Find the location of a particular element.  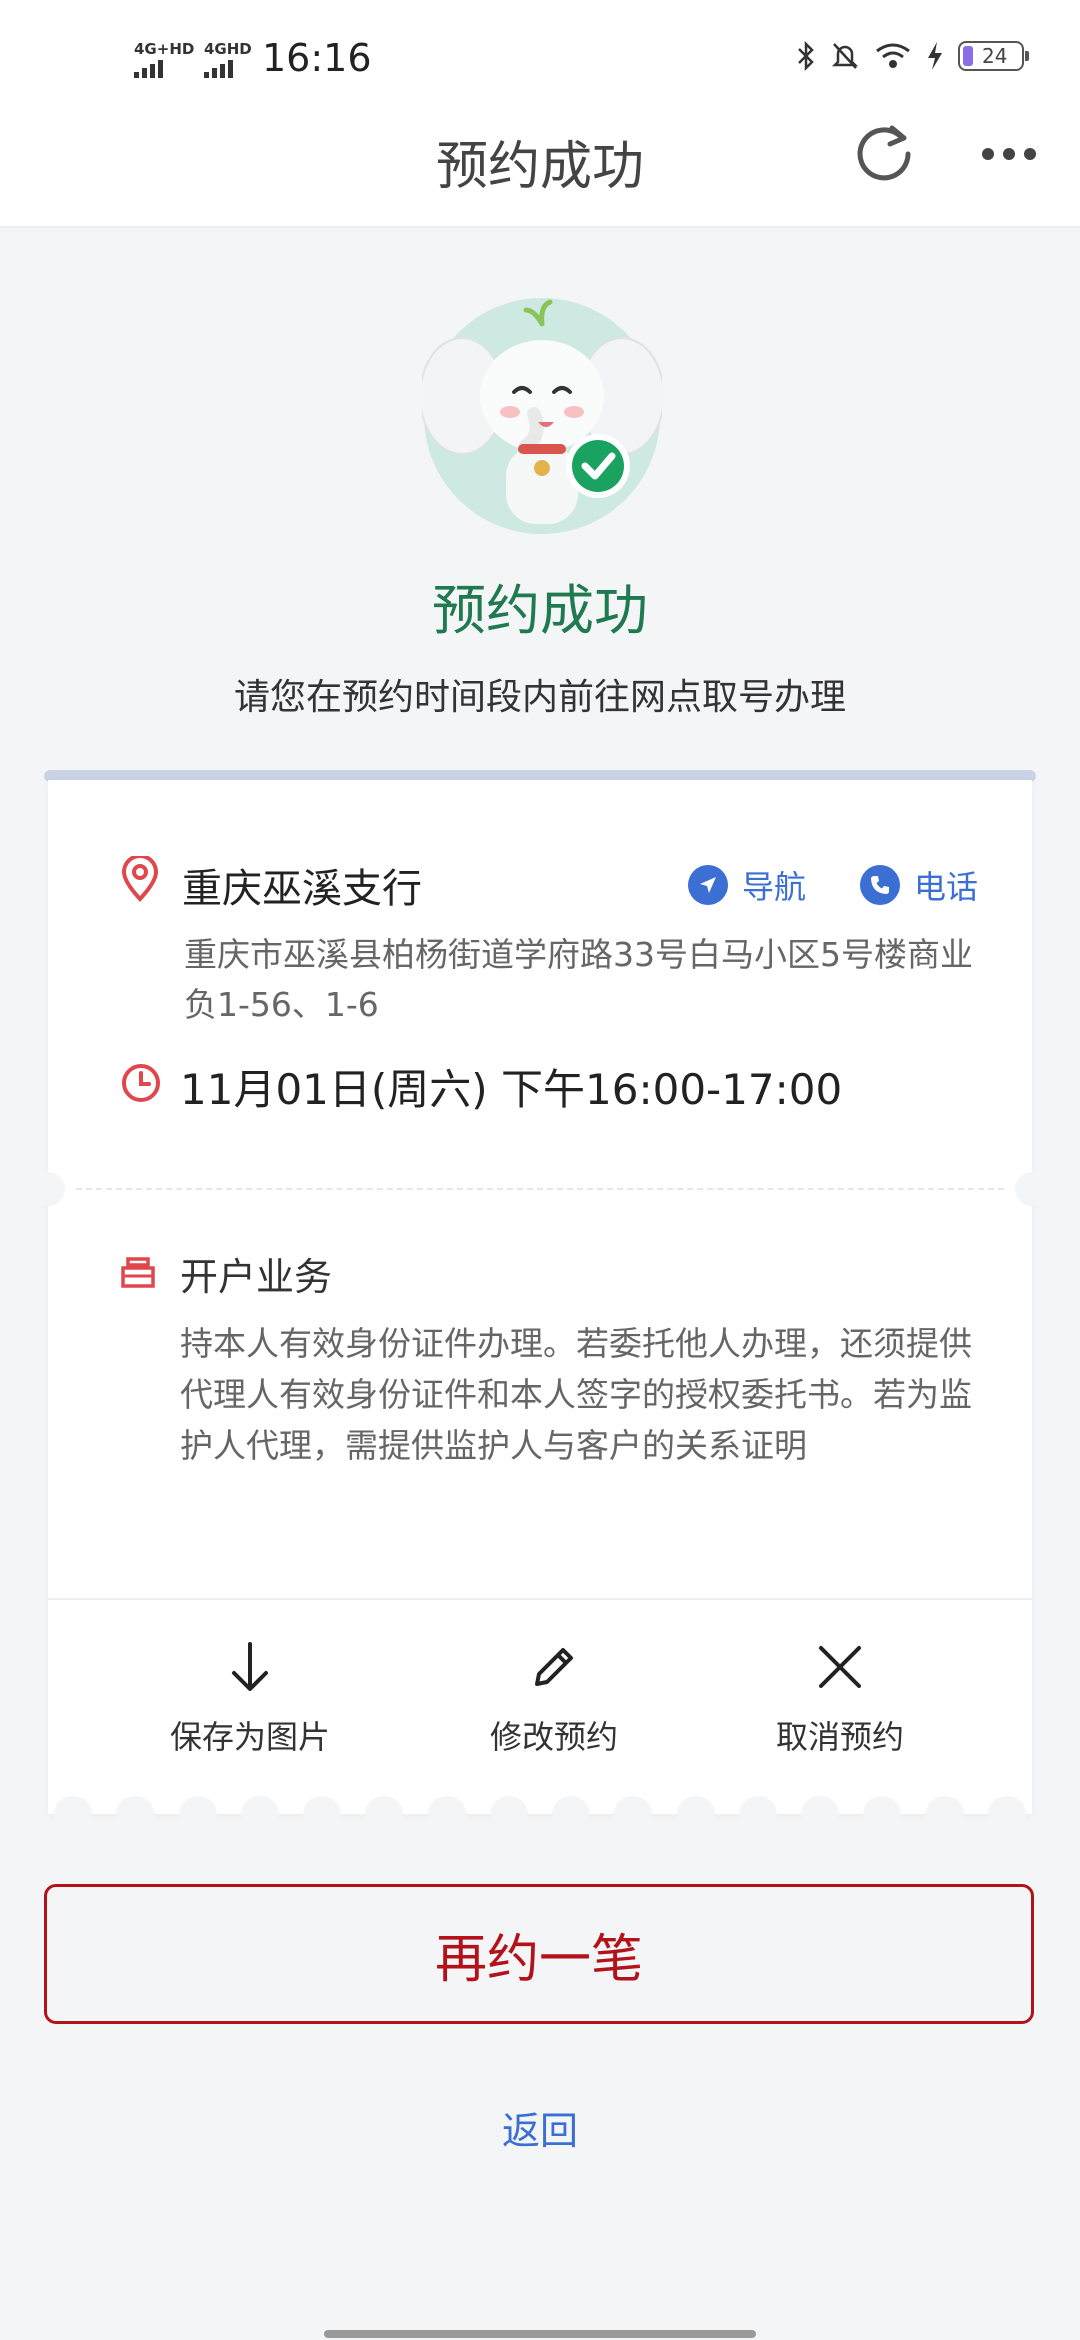

battery-indicator: 24 is located at coordinates (993, 56).